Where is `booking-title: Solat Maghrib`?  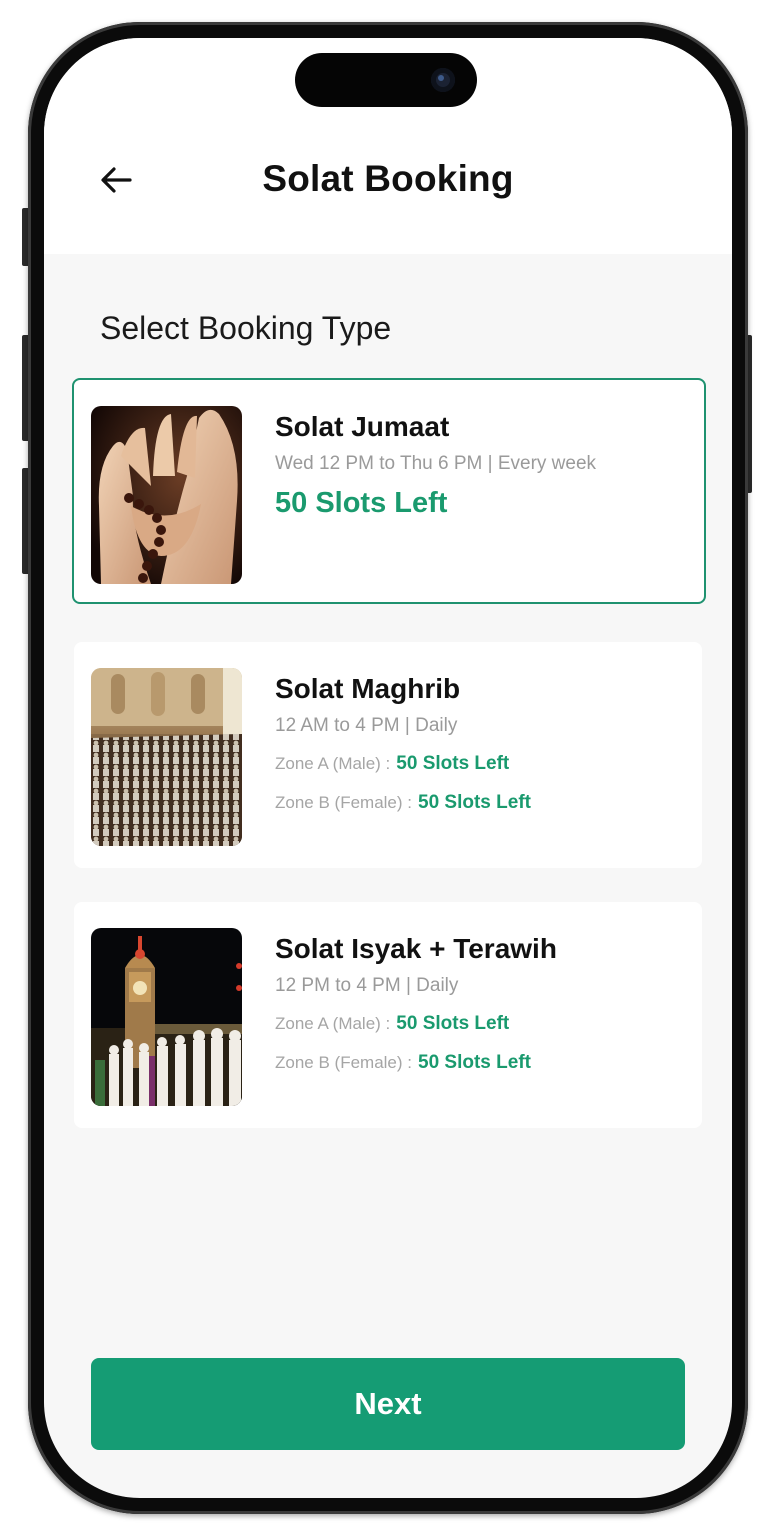
booking-title: Solat Maghrib is located at coordinates (368, 688).